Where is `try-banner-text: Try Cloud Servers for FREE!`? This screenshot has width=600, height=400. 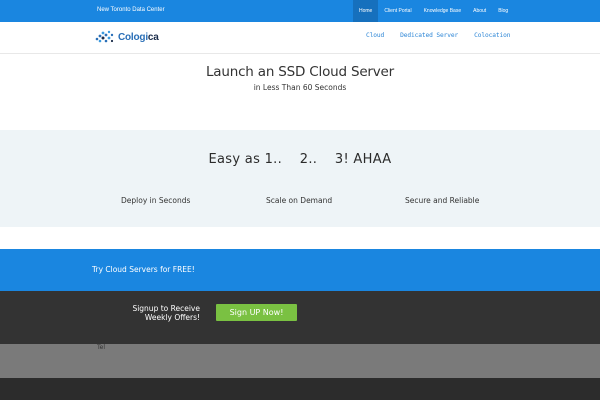
try-banner-text: Try Cloud Servers for FREE! is located at coordinates (143, 269).